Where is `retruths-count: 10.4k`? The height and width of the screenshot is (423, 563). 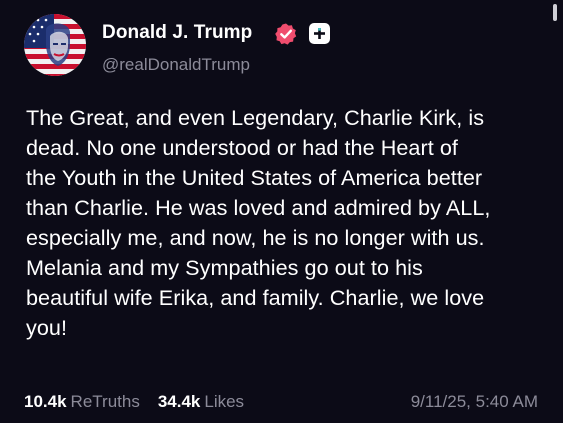
retruths-count: 10.4k is located at coordinates (45, 401).